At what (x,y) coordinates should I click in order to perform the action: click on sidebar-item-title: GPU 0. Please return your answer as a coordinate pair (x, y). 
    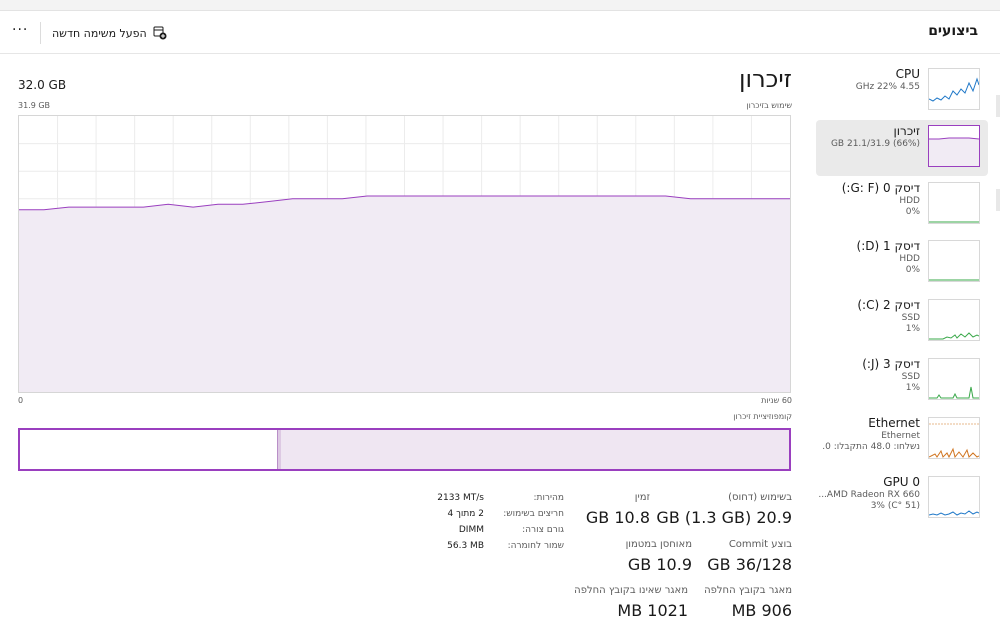
    Looking at the image, I should click on (901, 482).